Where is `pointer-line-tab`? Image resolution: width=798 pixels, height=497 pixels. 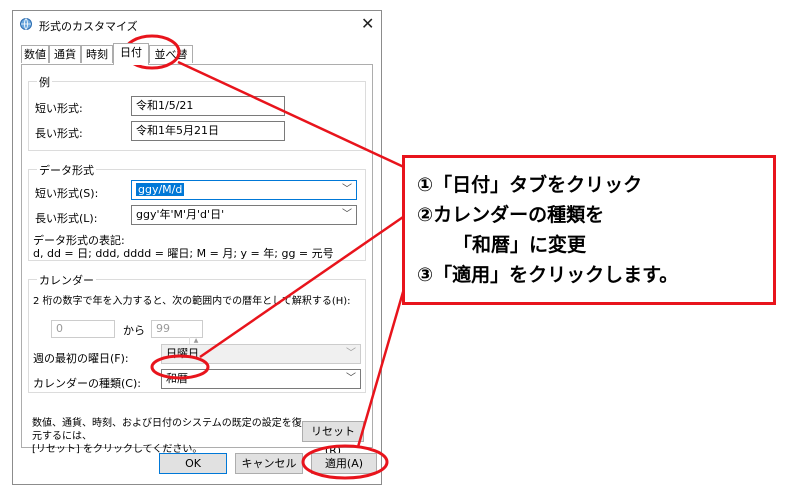 pointer-line-tab is located at coordinates (292, 115).